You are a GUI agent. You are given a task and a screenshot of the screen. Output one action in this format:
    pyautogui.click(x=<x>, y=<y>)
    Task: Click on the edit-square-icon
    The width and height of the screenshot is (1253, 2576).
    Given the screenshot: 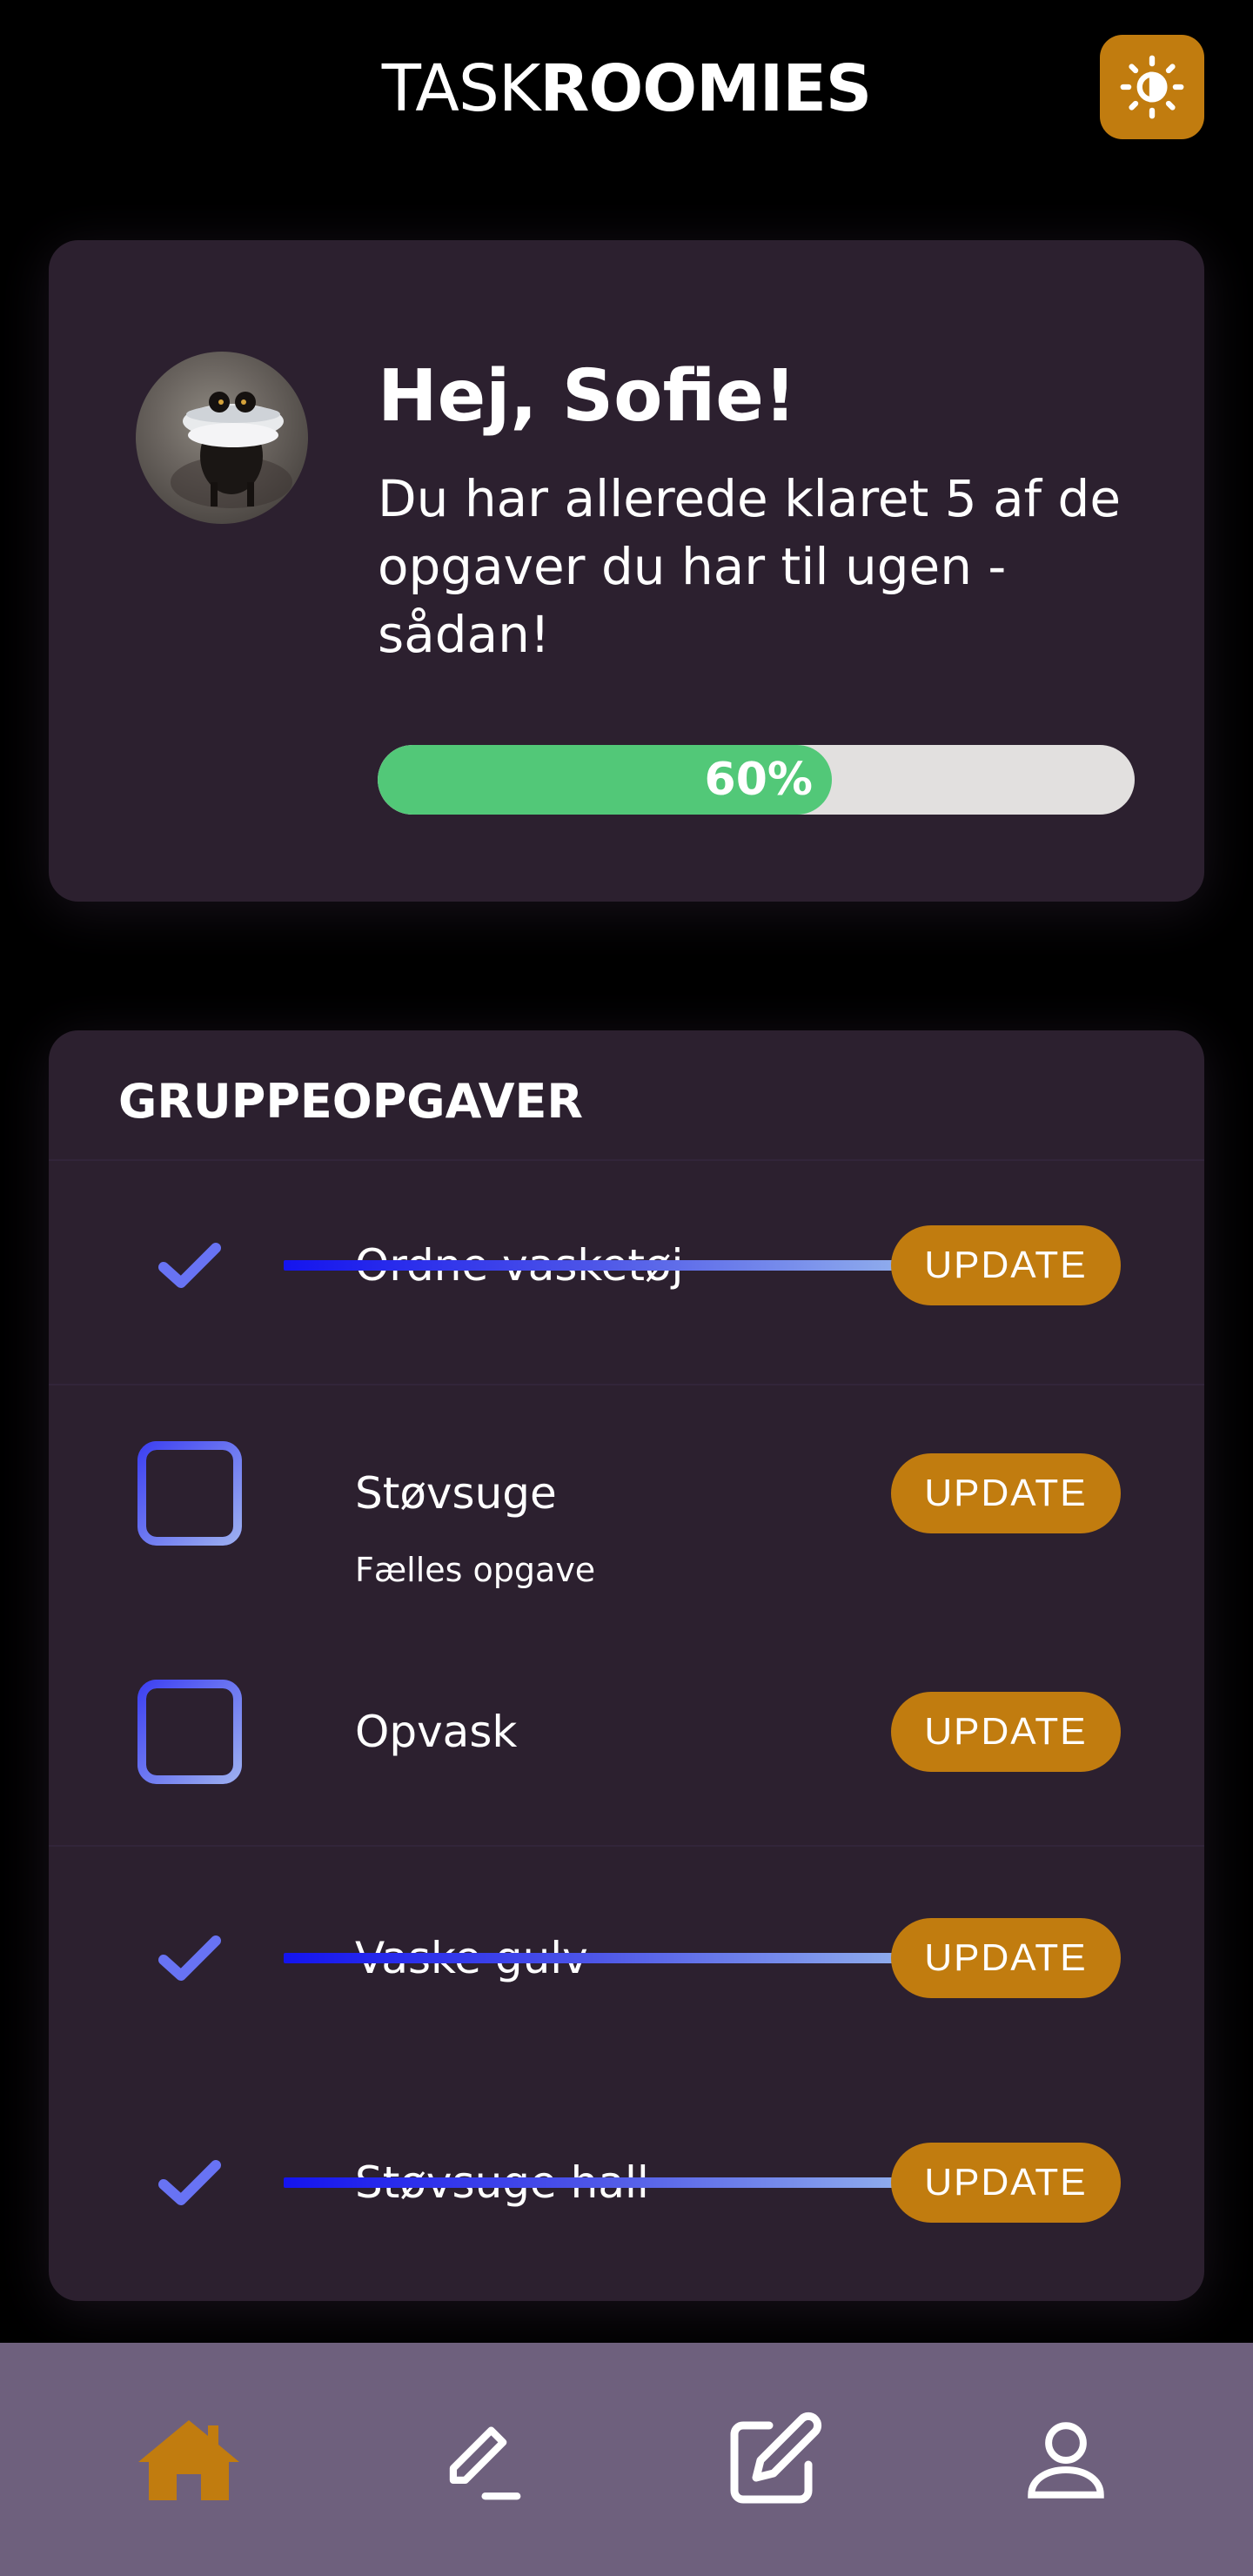 What is the action you would take?
    pyautogui.click(x=776, y=2458)
    